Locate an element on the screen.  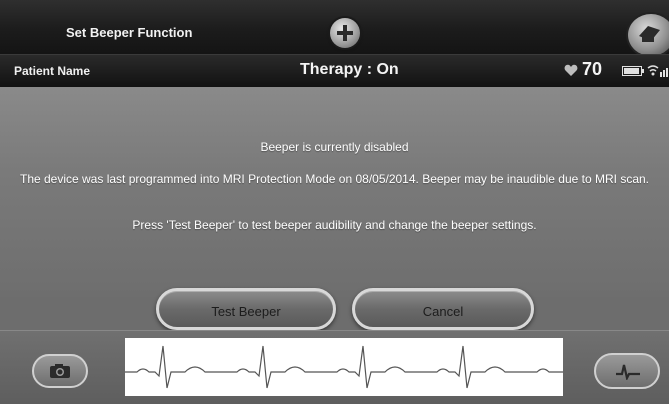
printer-icon is located at coordinates (649, 34).